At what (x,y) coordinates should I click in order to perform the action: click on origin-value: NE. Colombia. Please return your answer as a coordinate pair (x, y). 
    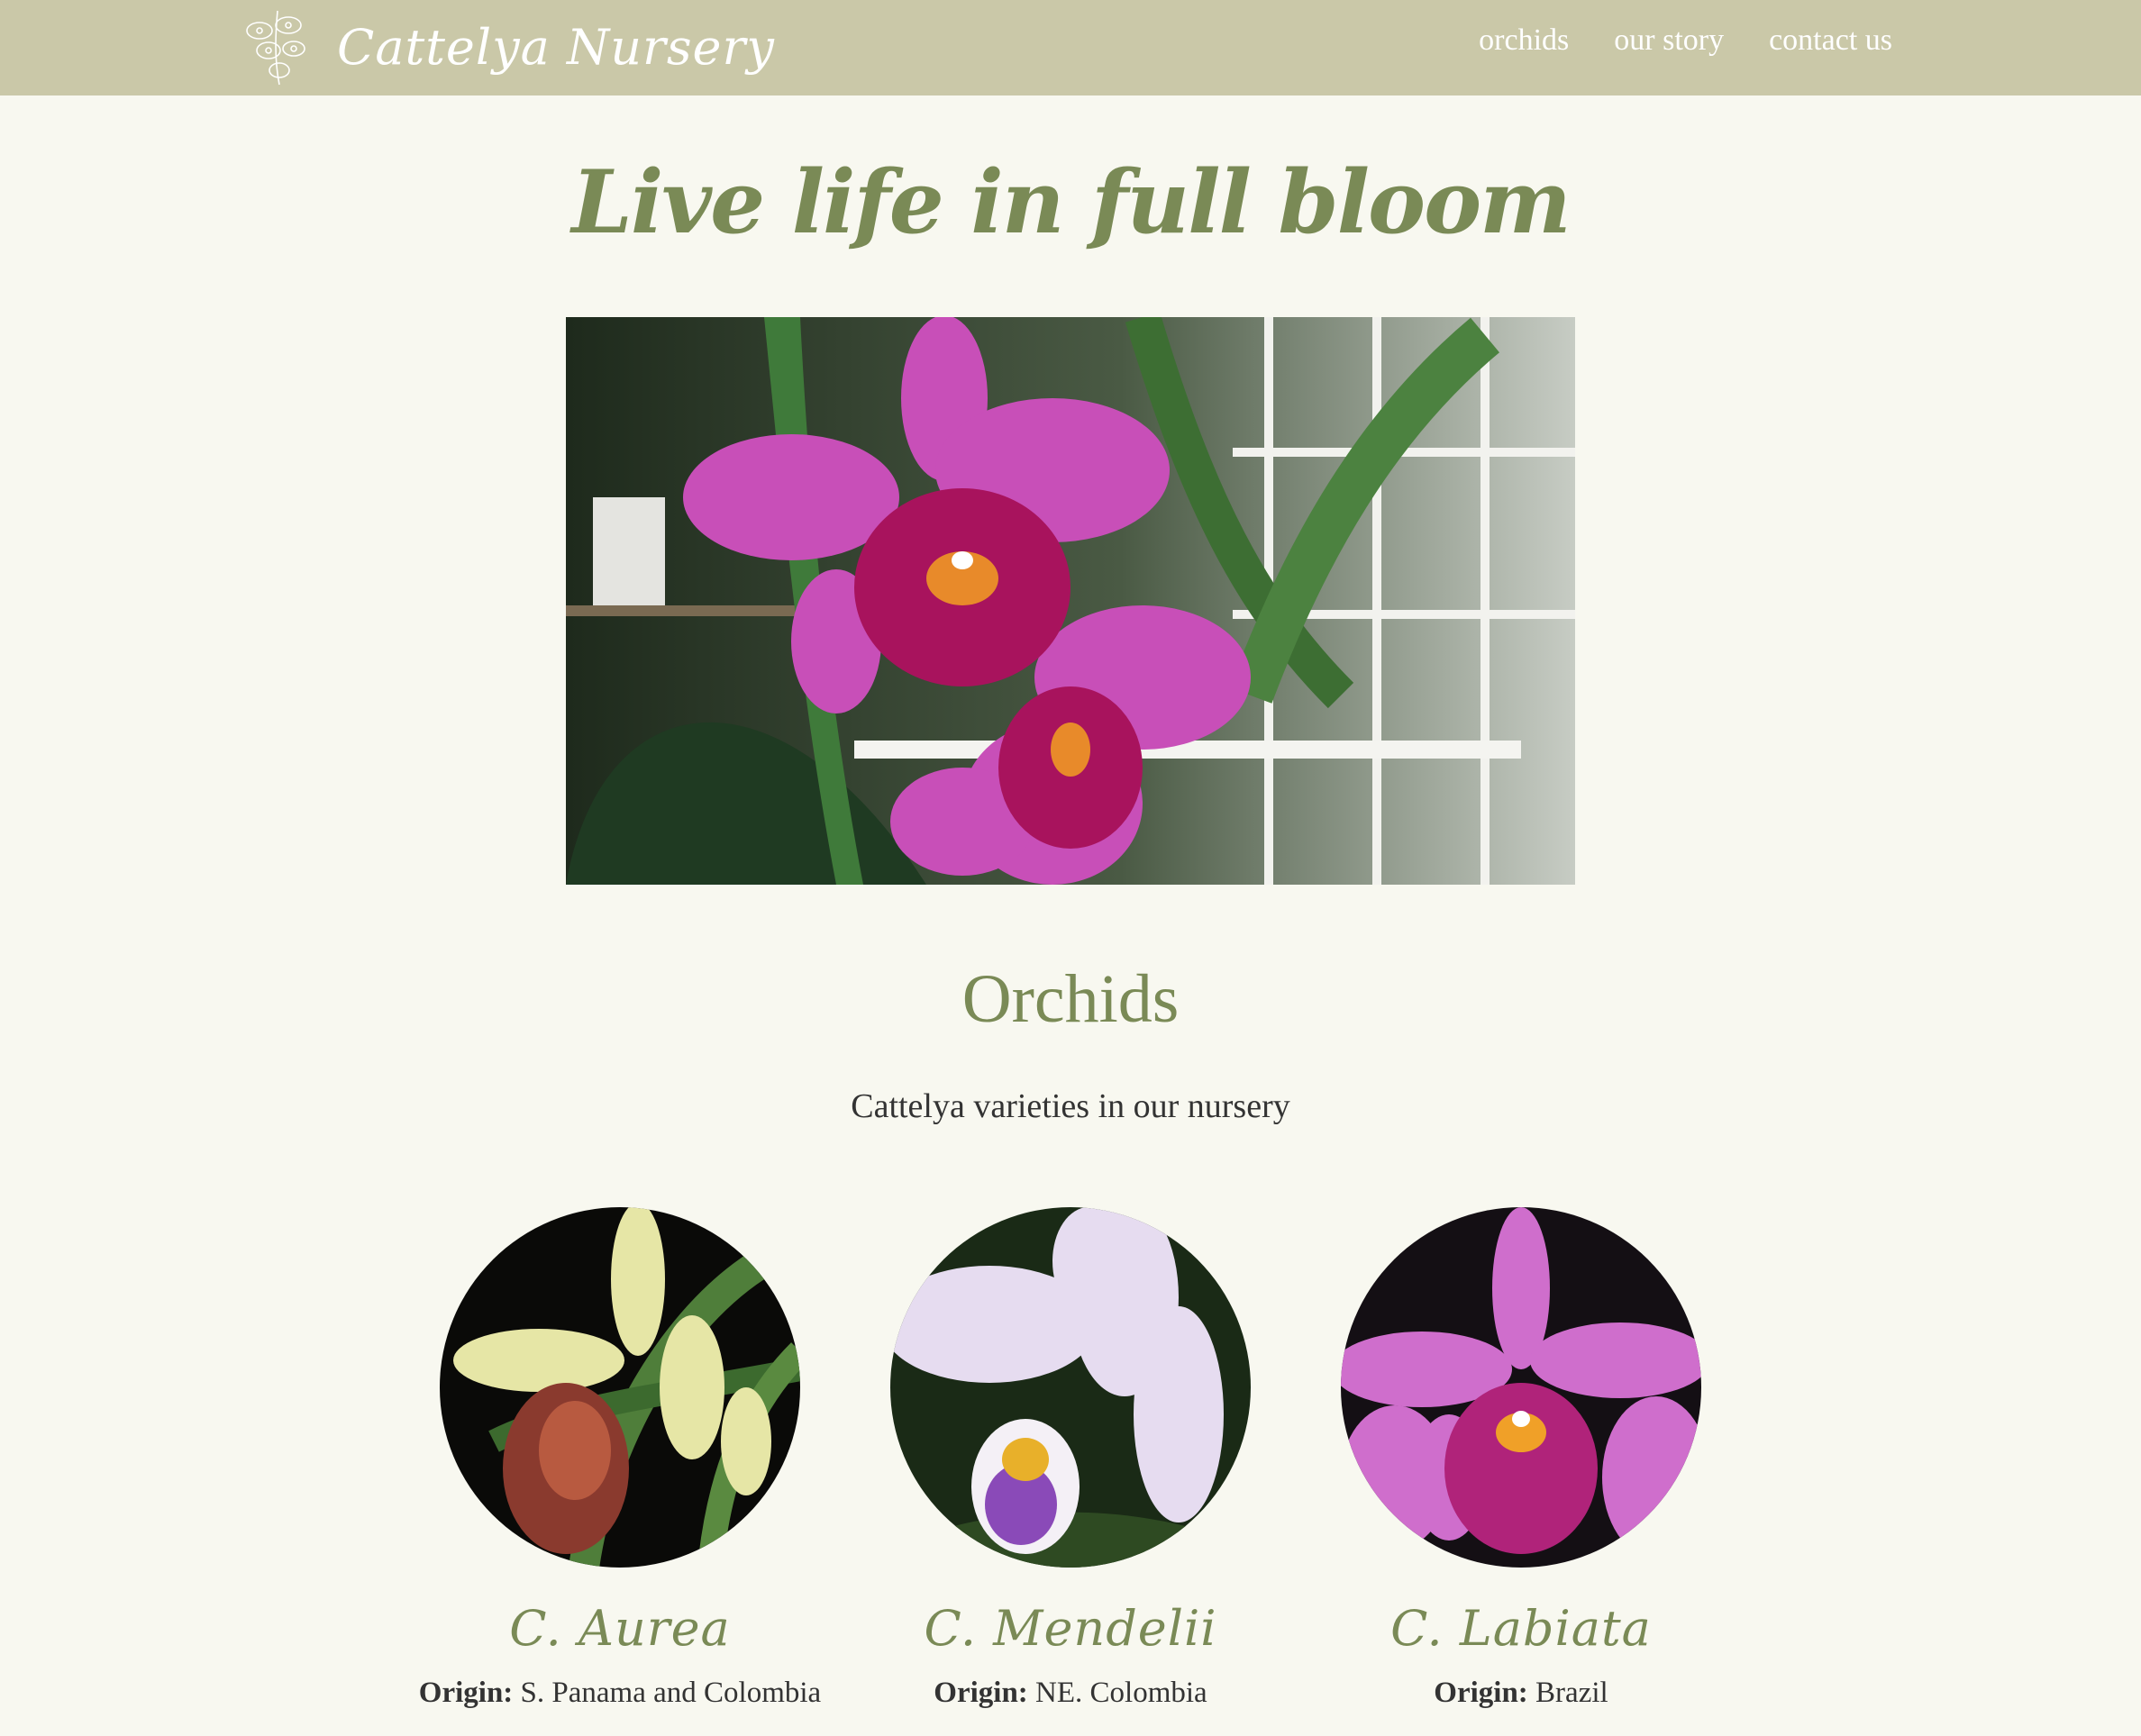
    Looking at the image, I should click on (1121, 1693).